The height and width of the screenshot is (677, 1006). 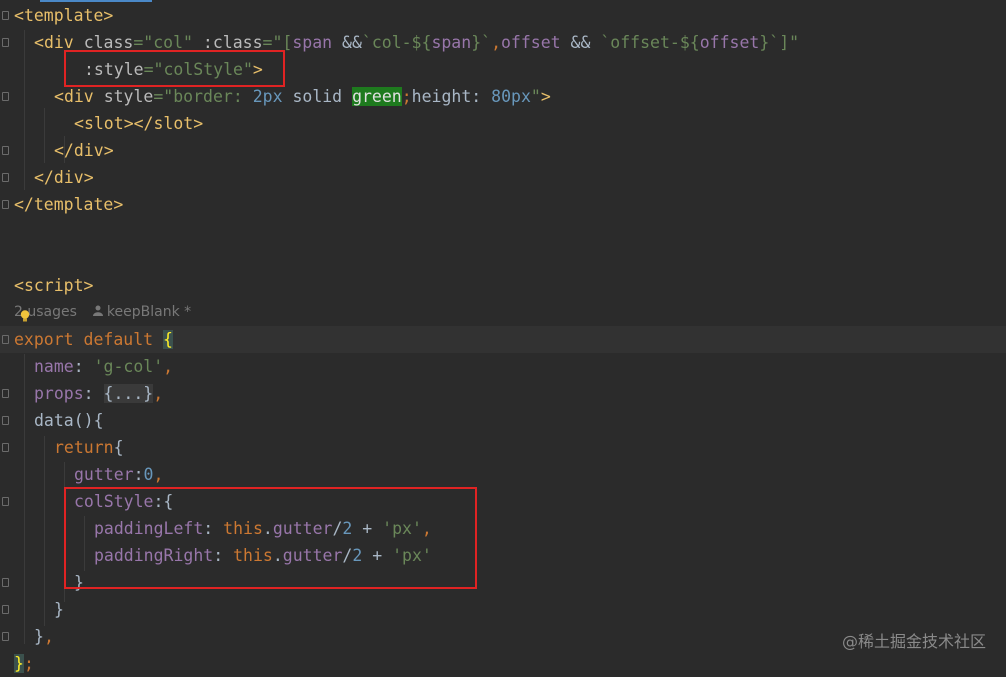 I want to click on property-name: name, so click(x=54, y=366).